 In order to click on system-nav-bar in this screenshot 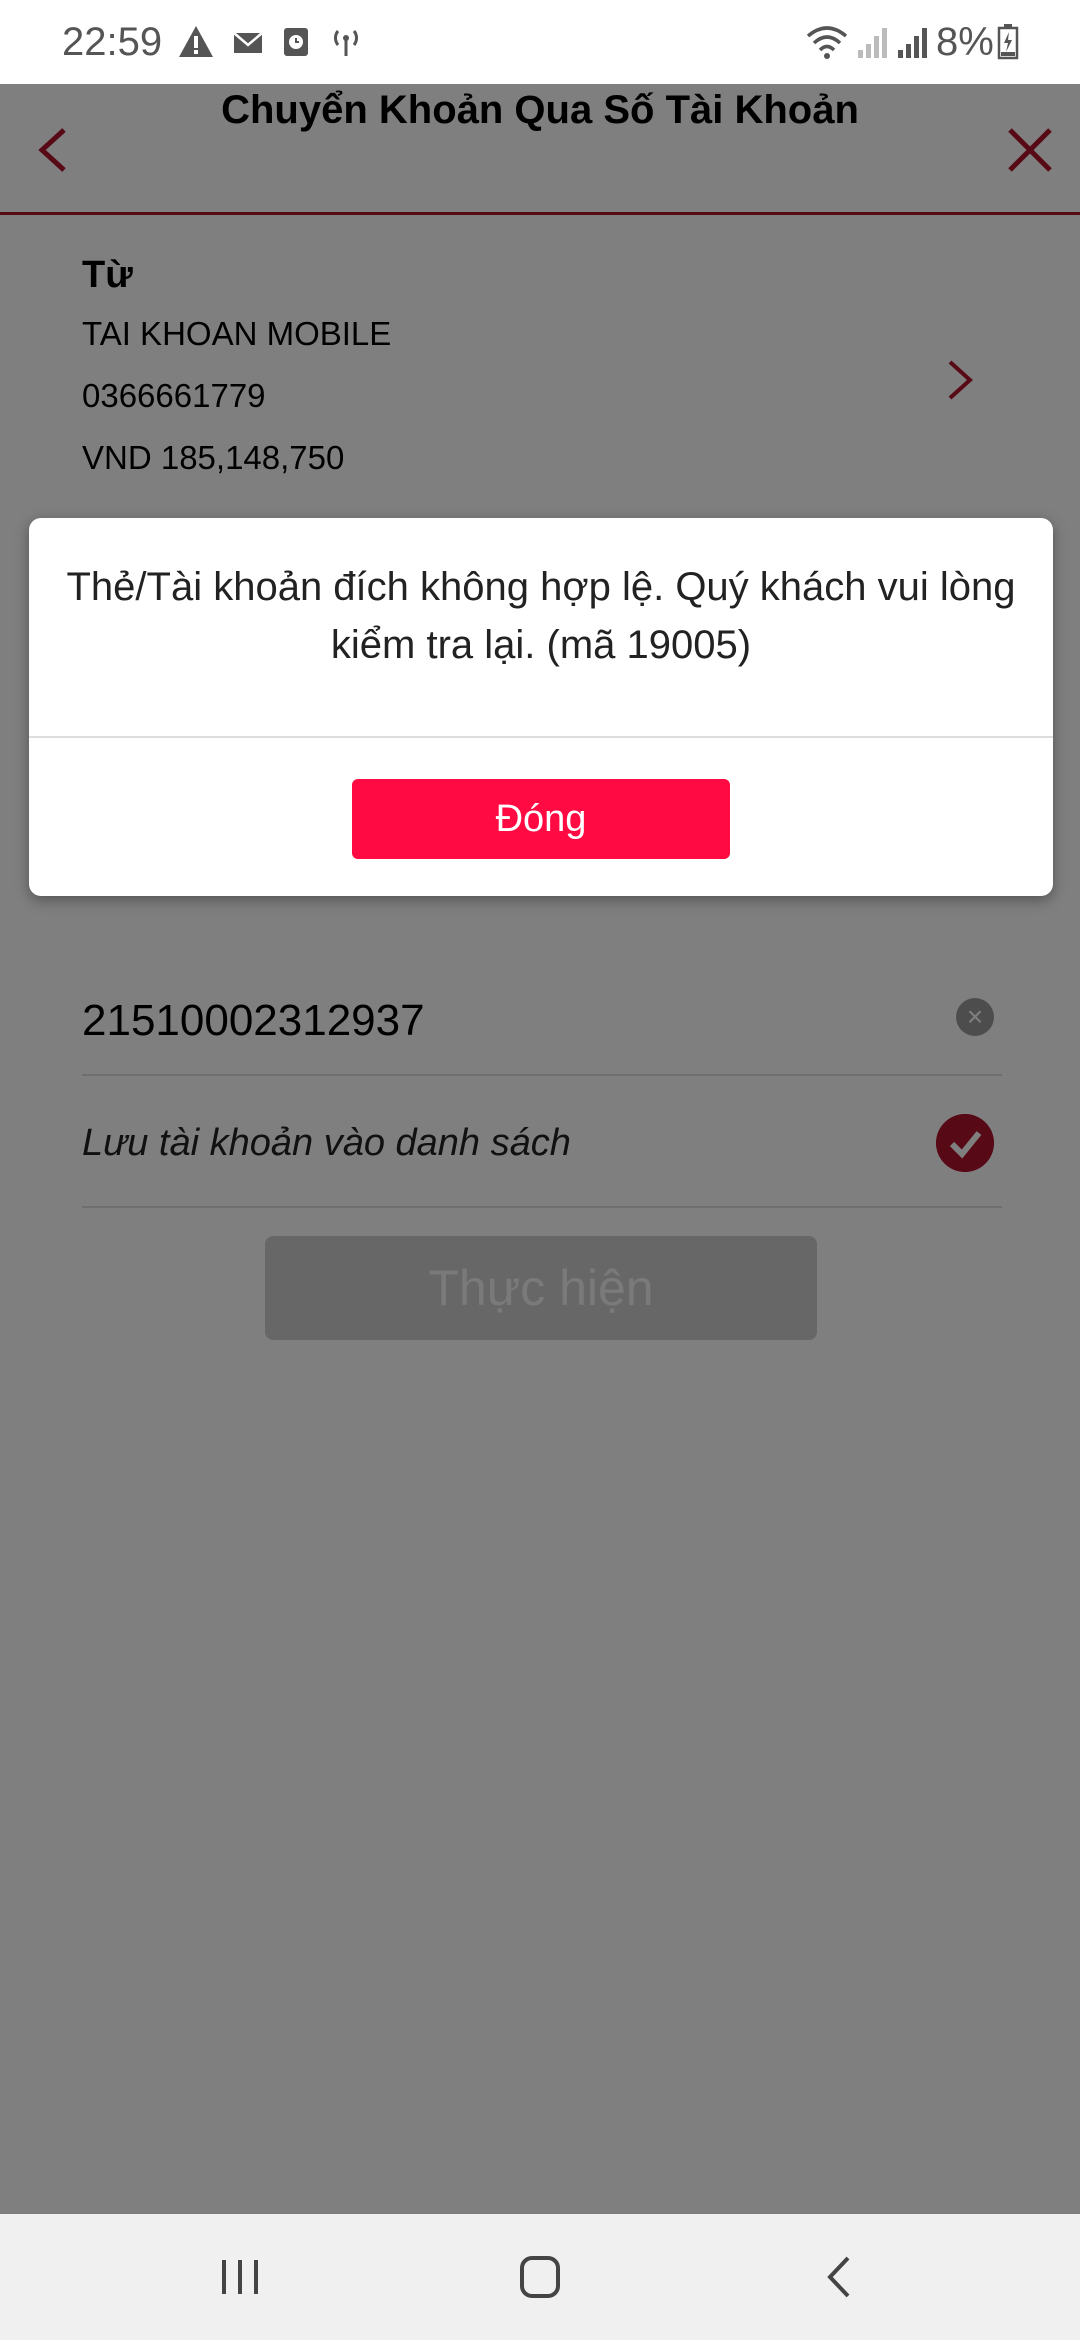, I will do `click(540, 2277)`.